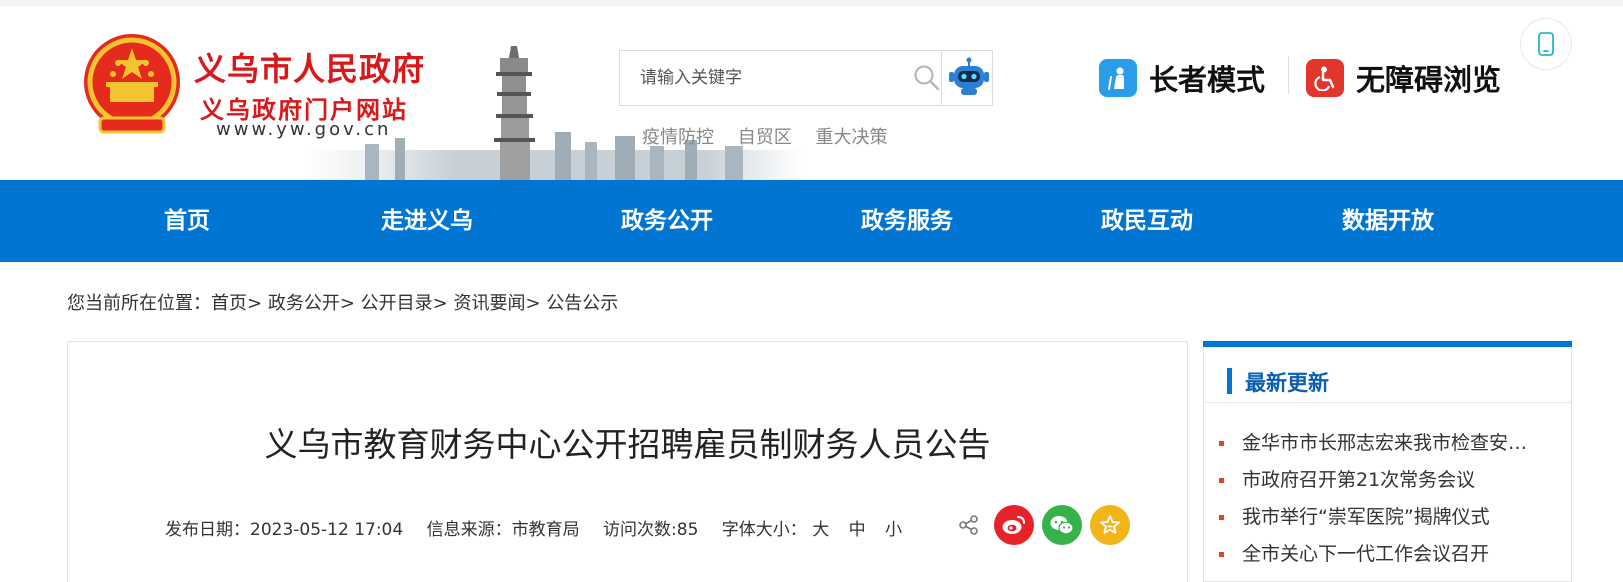  Describe the element at coordinates (1359, 480) in the screenshot. I see `news-item-title: 市政府召开第21次常务会议` at that location.